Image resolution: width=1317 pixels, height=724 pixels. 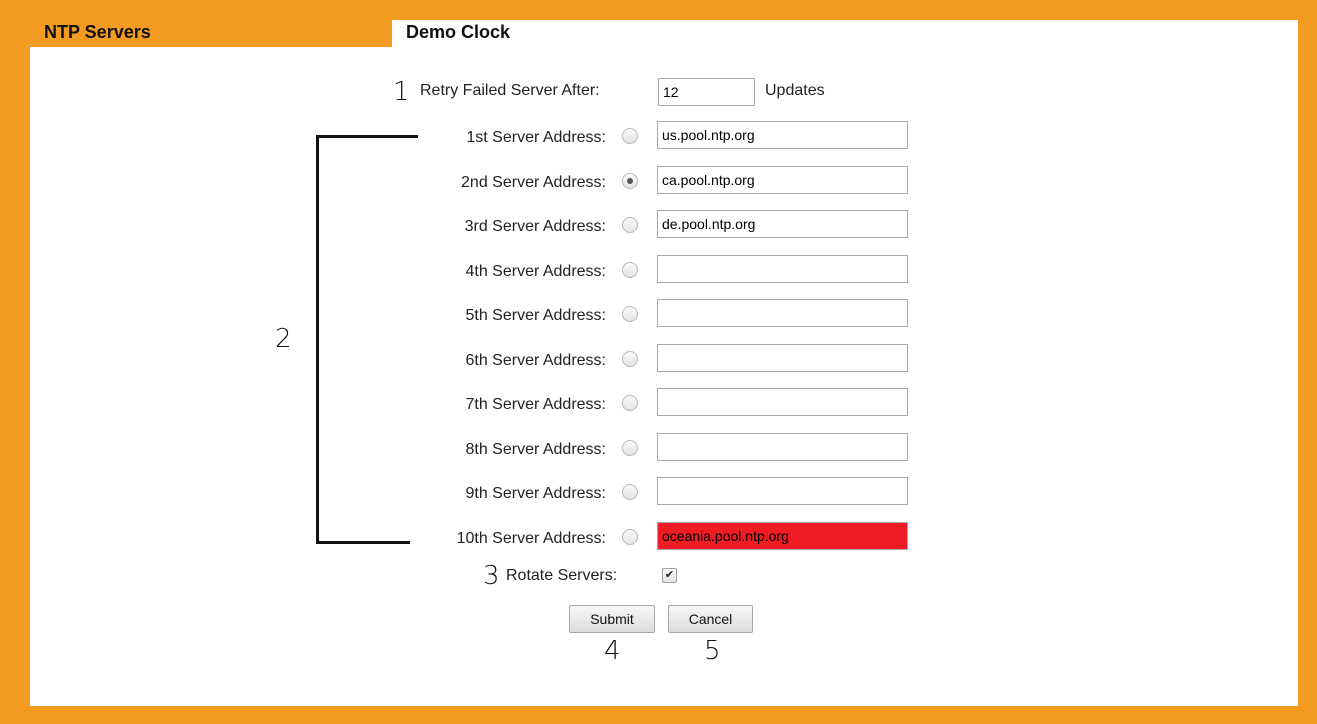 What do you see at coordinates (612, 619) in the screenshot?
I see `submit-button: Submit` at bounding box center [612, 619].